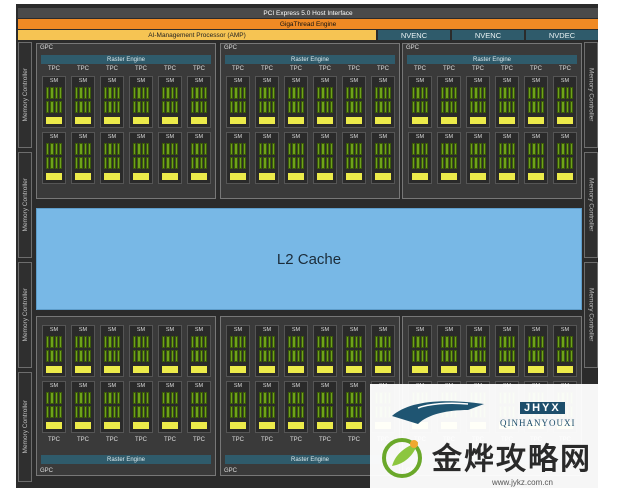 The height and width of the screenshot is (492, 620). I want to click on raster-engine: Raster Engine, so click(492, 59).